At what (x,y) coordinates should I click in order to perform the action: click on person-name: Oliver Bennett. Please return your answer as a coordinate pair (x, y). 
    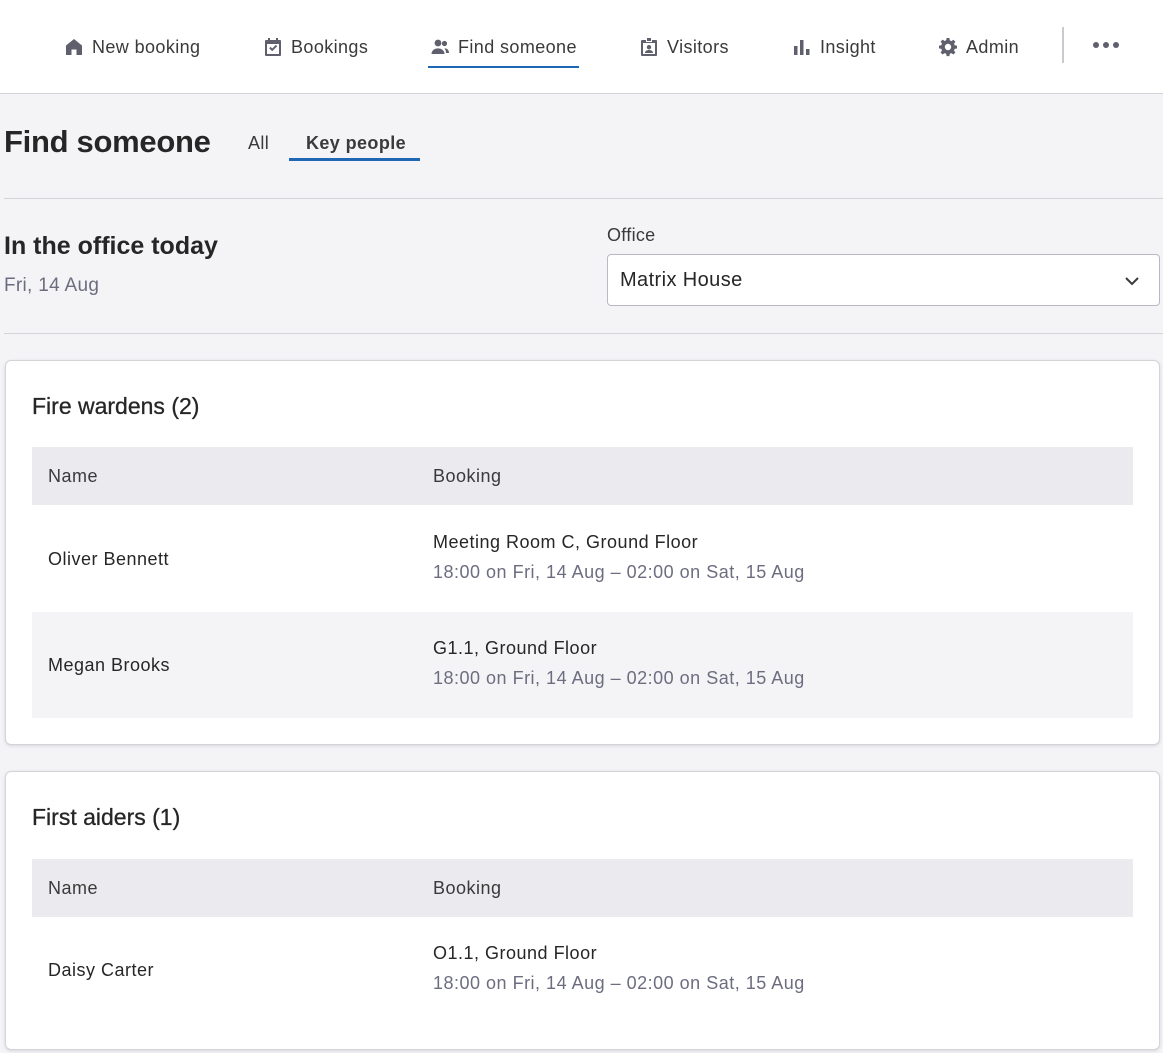
    Looking at the image, I should click on (109, 559).